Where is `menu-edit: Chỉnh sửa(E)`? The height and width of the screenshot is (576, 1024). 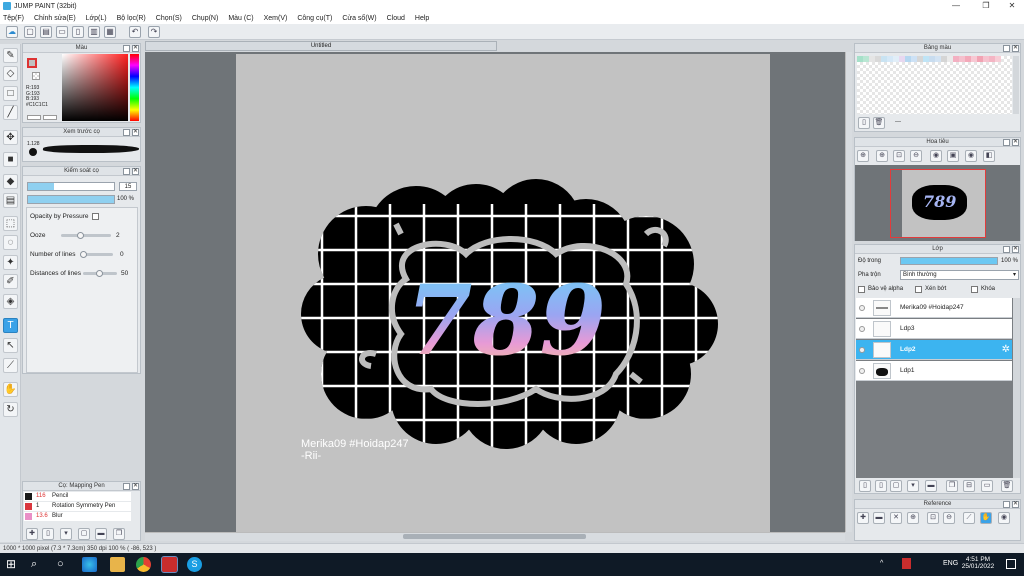 menu-edit: Chỉnh sửa(E) is located at coordinates (55, 18).